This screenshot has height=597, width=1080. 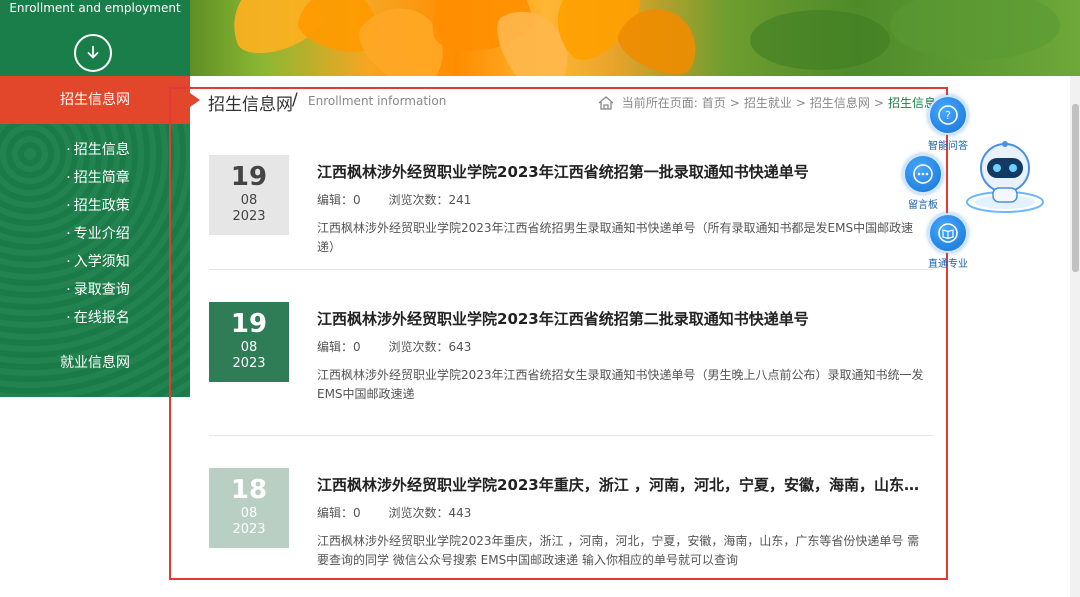 I want to click on article-meta: 编辑：0 浏览次数：241, so click(x=406, y=199).